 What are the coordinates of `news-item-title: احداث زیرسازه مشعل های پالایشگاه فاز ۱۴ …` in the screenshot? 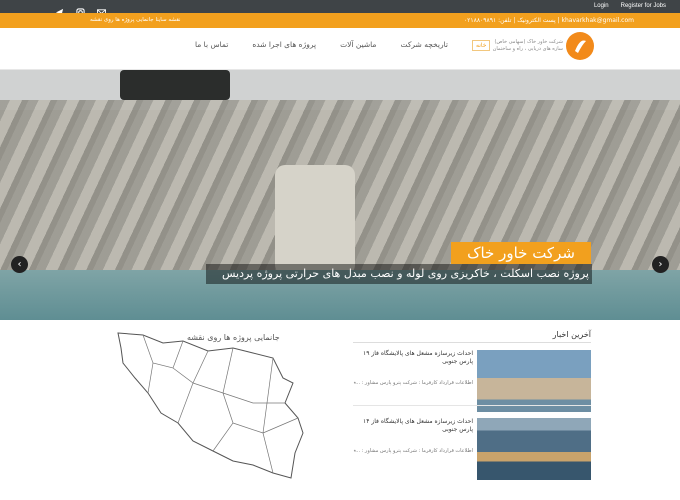 It's located at (414, 426).